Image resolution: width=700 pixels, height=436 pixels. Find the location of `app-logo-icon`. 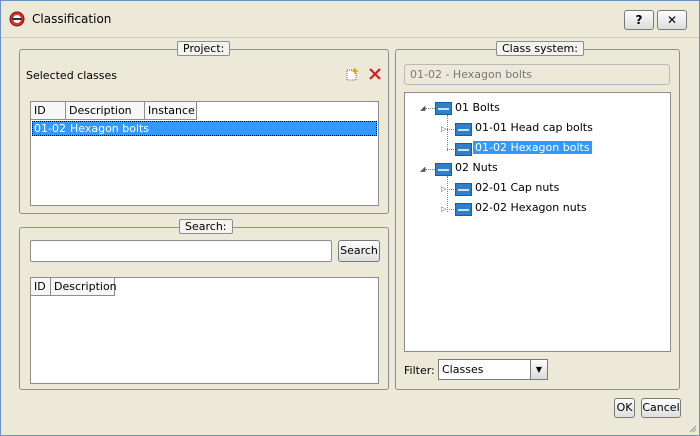

app-logo-icon is located at coordinates (17, 19).